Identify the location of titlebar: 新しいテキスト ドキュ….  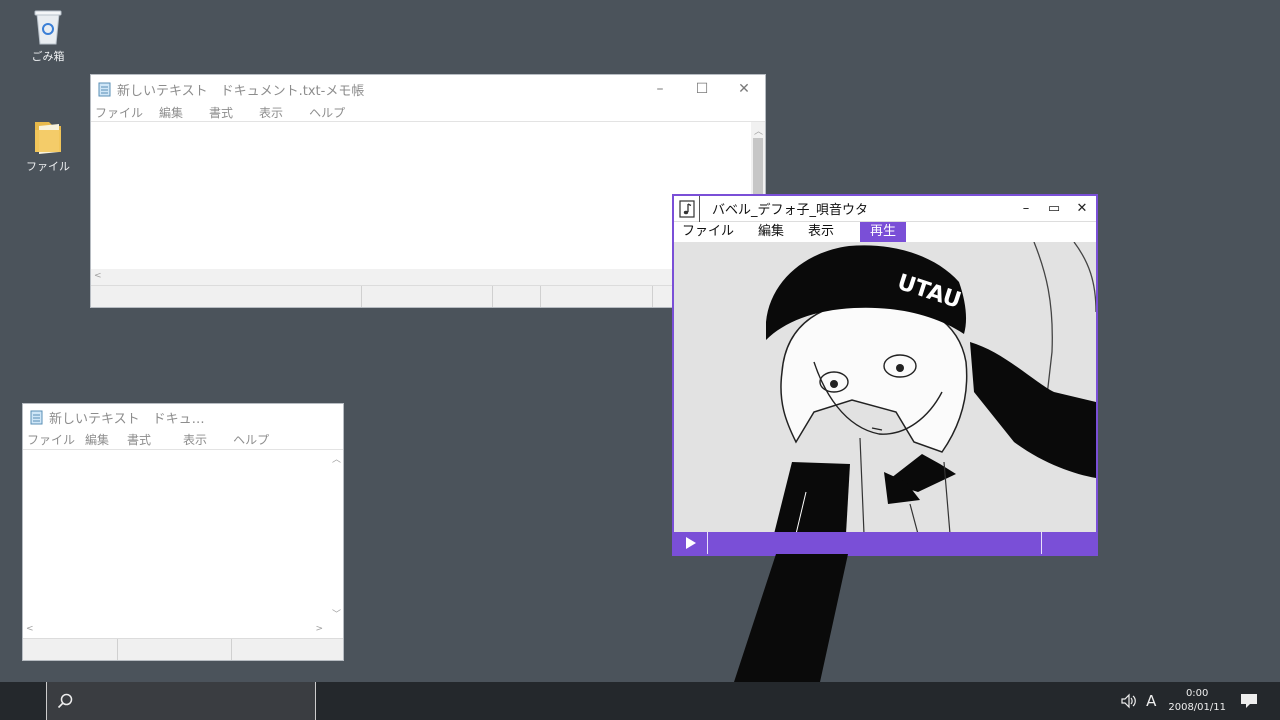
(183, 417).